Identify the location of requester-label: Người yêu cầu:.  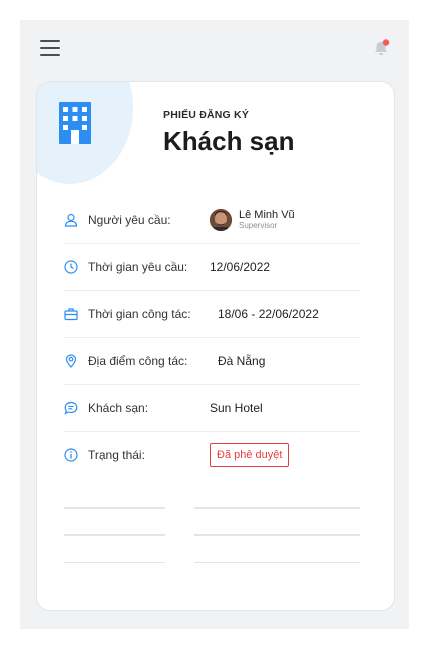
(129, 219).